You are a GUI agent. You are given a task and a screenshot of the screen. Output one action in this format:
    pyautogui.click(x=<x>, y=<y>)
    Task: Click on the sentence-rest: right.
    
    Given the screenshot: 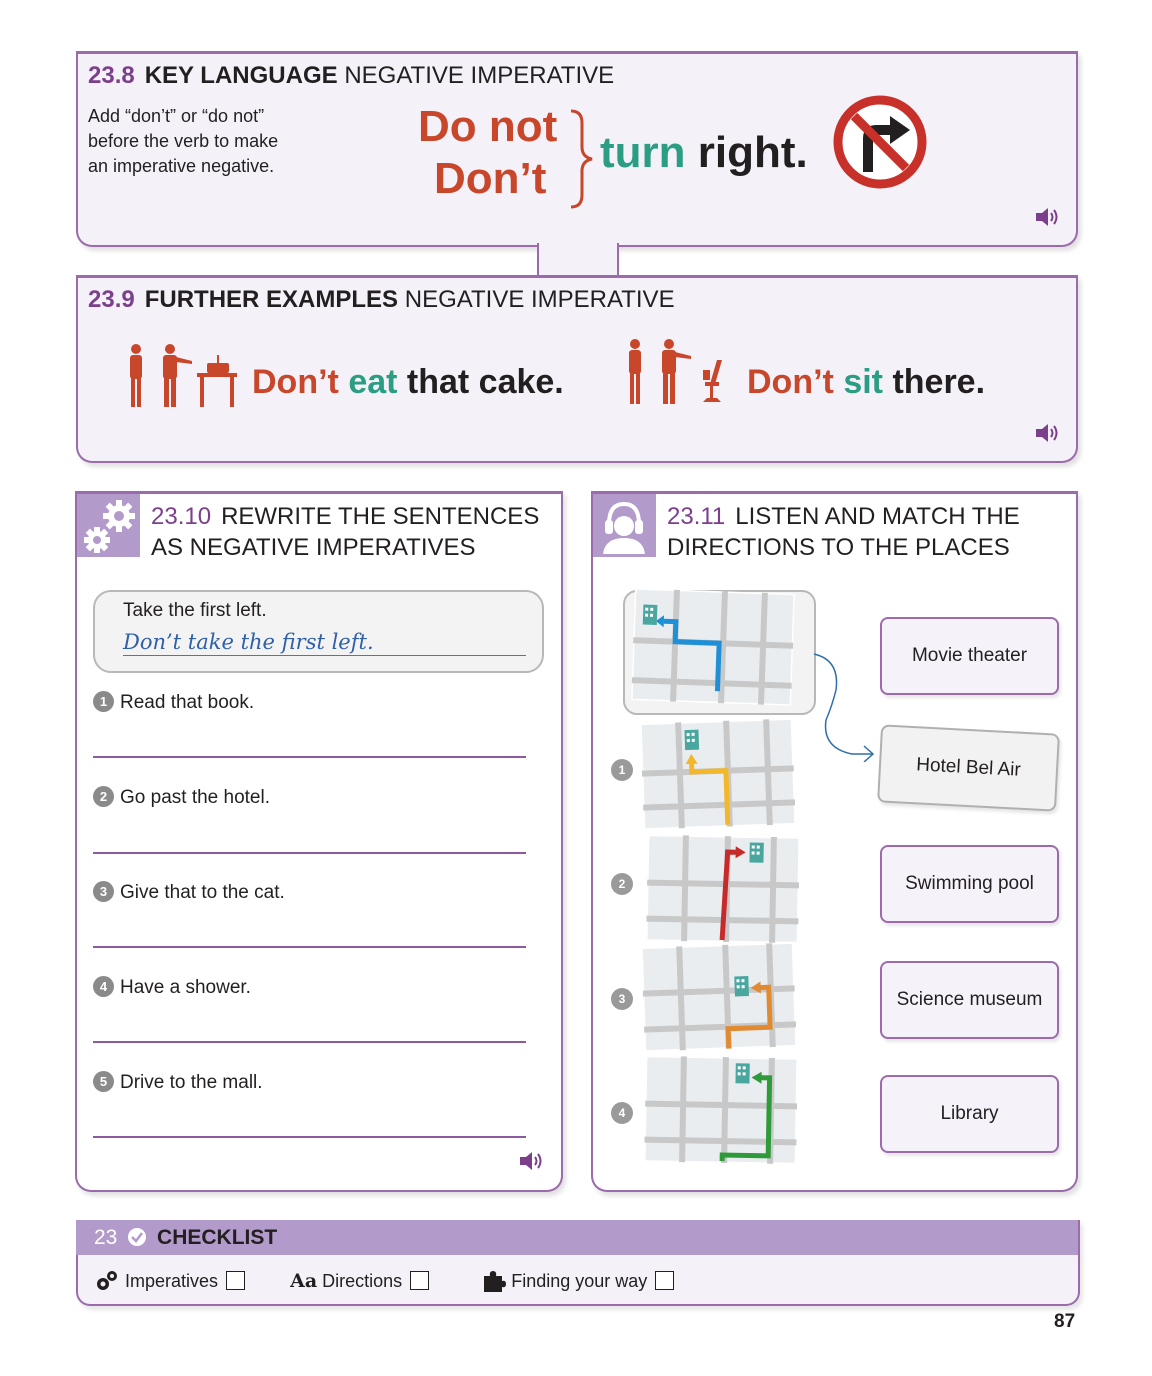 What is the action you would take?
    pyautogui.click(x=752, y=152)
    